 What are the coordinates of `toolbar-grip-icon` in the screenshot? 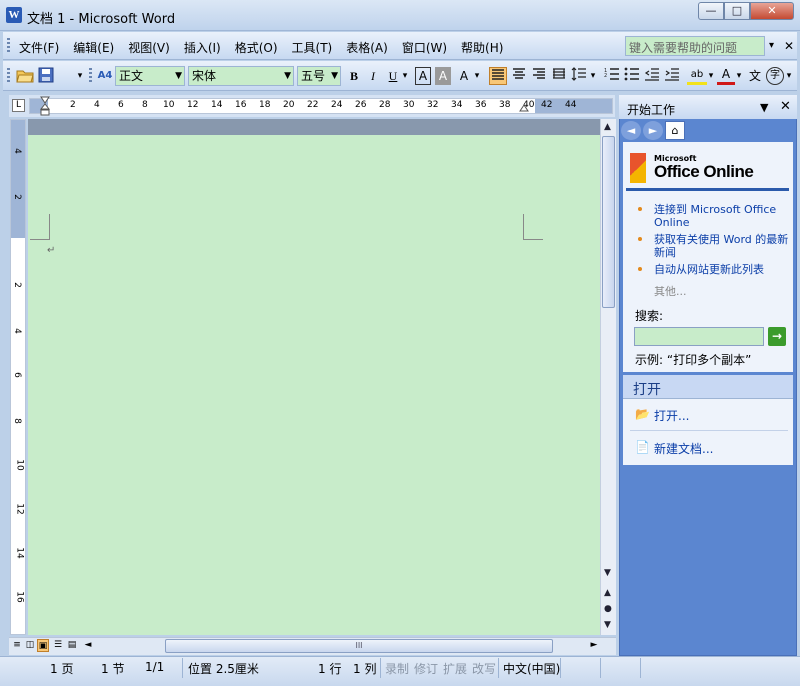 It's located at (8, 76).